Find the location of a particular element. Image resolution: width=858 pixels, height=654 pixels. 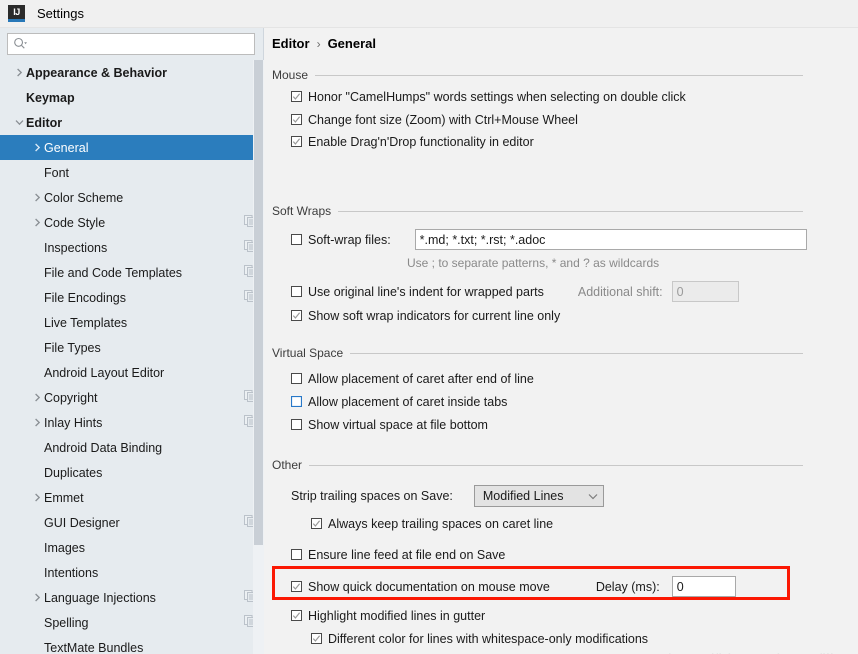

sidebar-item-language-injections: Language Injections is located at coordinates (132, 597).